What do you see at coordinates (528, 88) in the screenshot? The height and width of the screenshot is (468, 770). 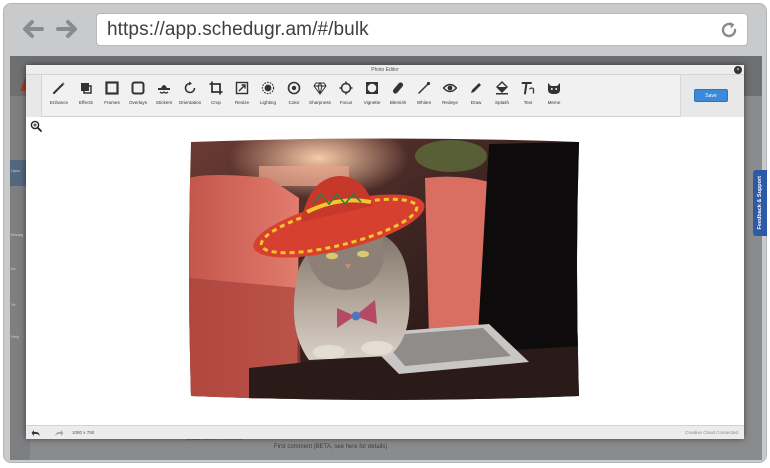 I see `text-icon` at bounding box center [528, 88].